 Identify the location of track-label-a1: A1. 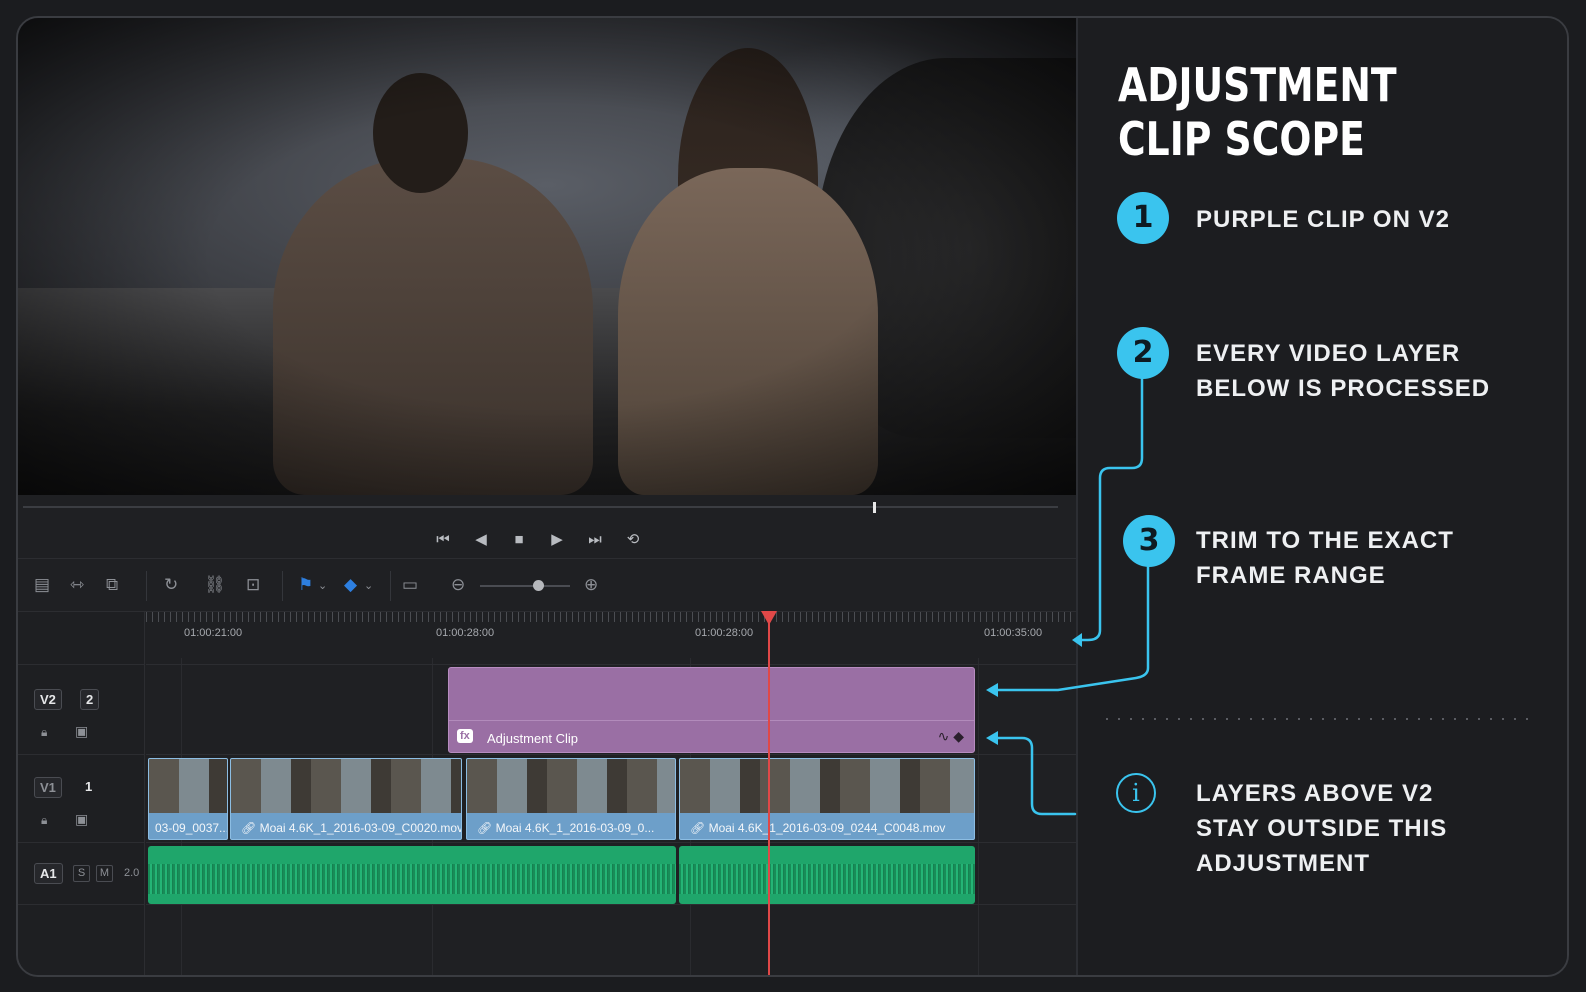
(48, 873).